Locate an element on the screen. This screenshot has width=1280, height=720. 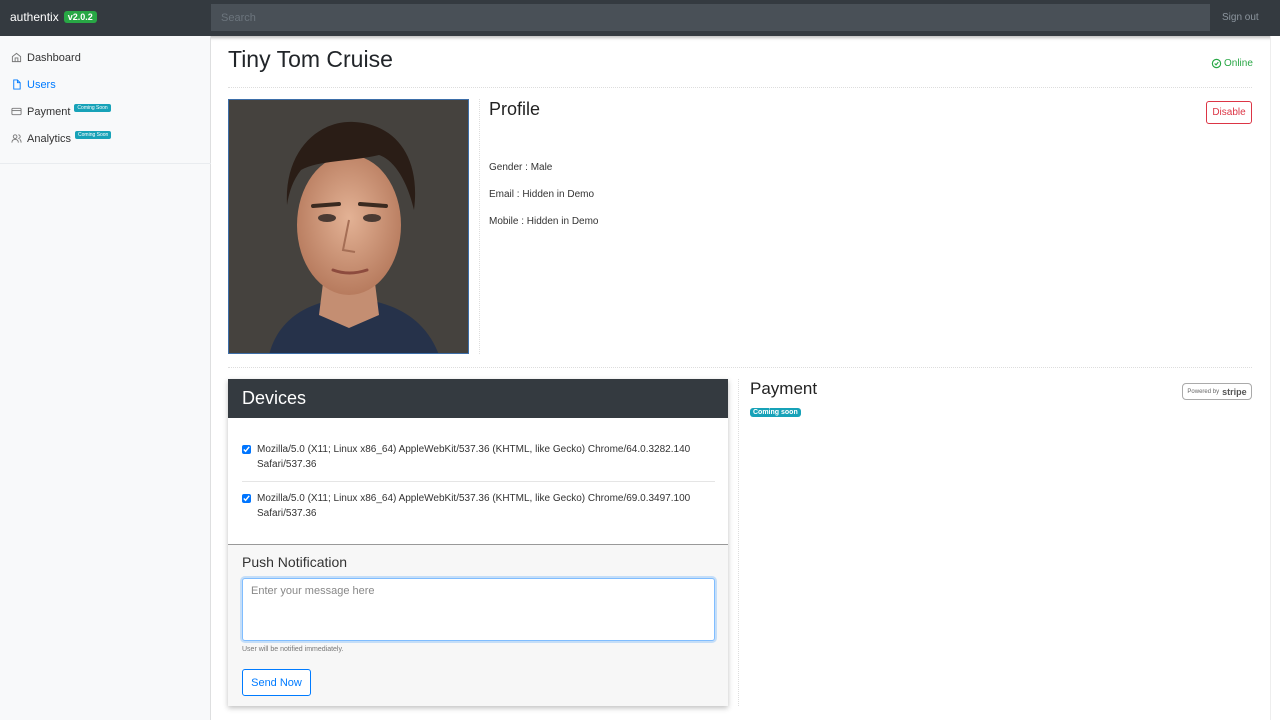
sign-out-link: Sign out is located at coordinates (1240, 17).